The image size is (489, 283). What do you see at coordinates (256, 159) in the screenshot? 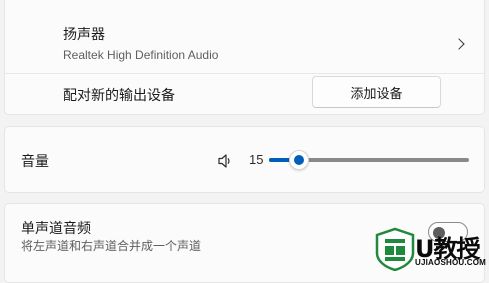
I see `volume-value: 15` at bounding box center [256, 159].